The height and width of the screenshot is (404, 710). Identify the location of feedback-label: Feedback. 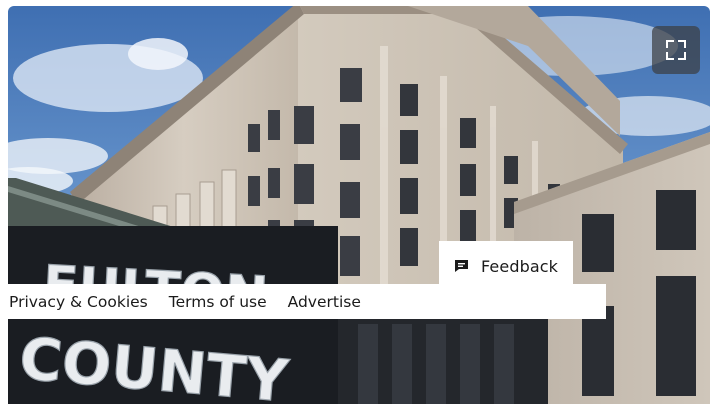
(519, 266).